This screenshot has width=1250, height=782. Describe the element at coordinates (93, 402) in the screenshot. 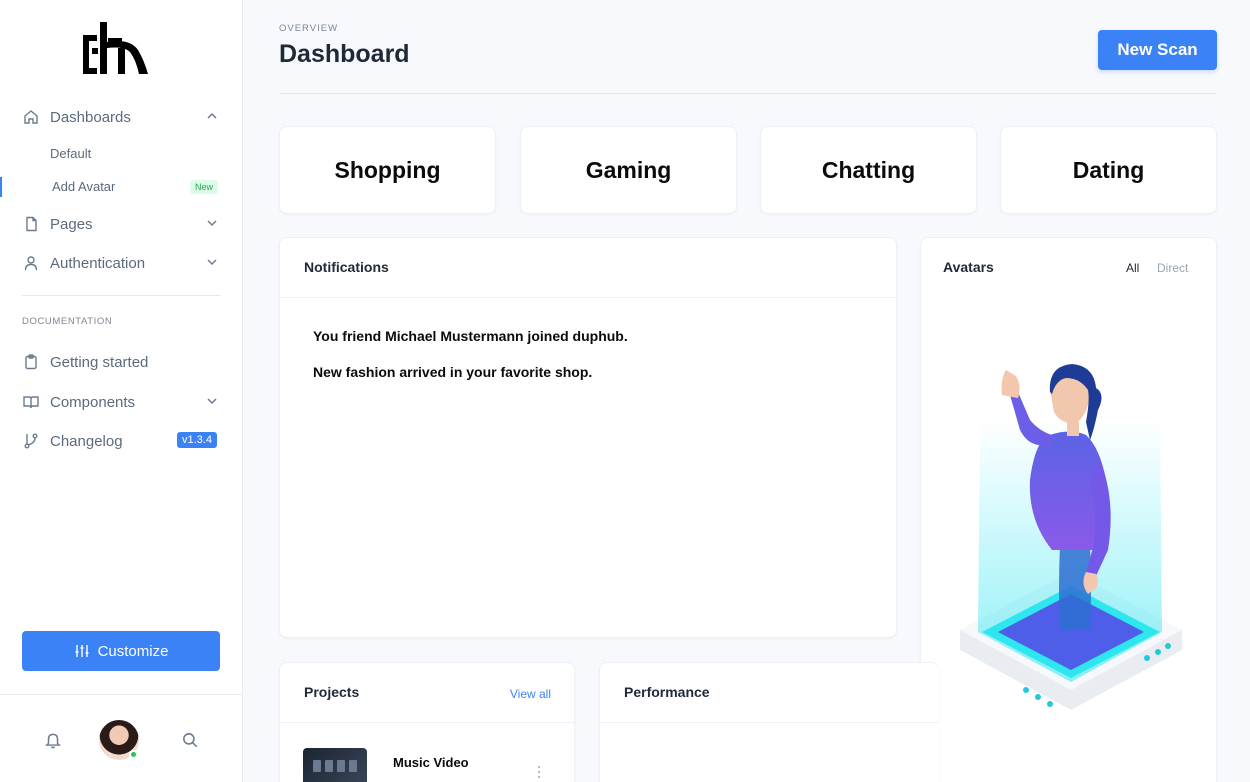

I see `nav-components-label: Components` at that location.